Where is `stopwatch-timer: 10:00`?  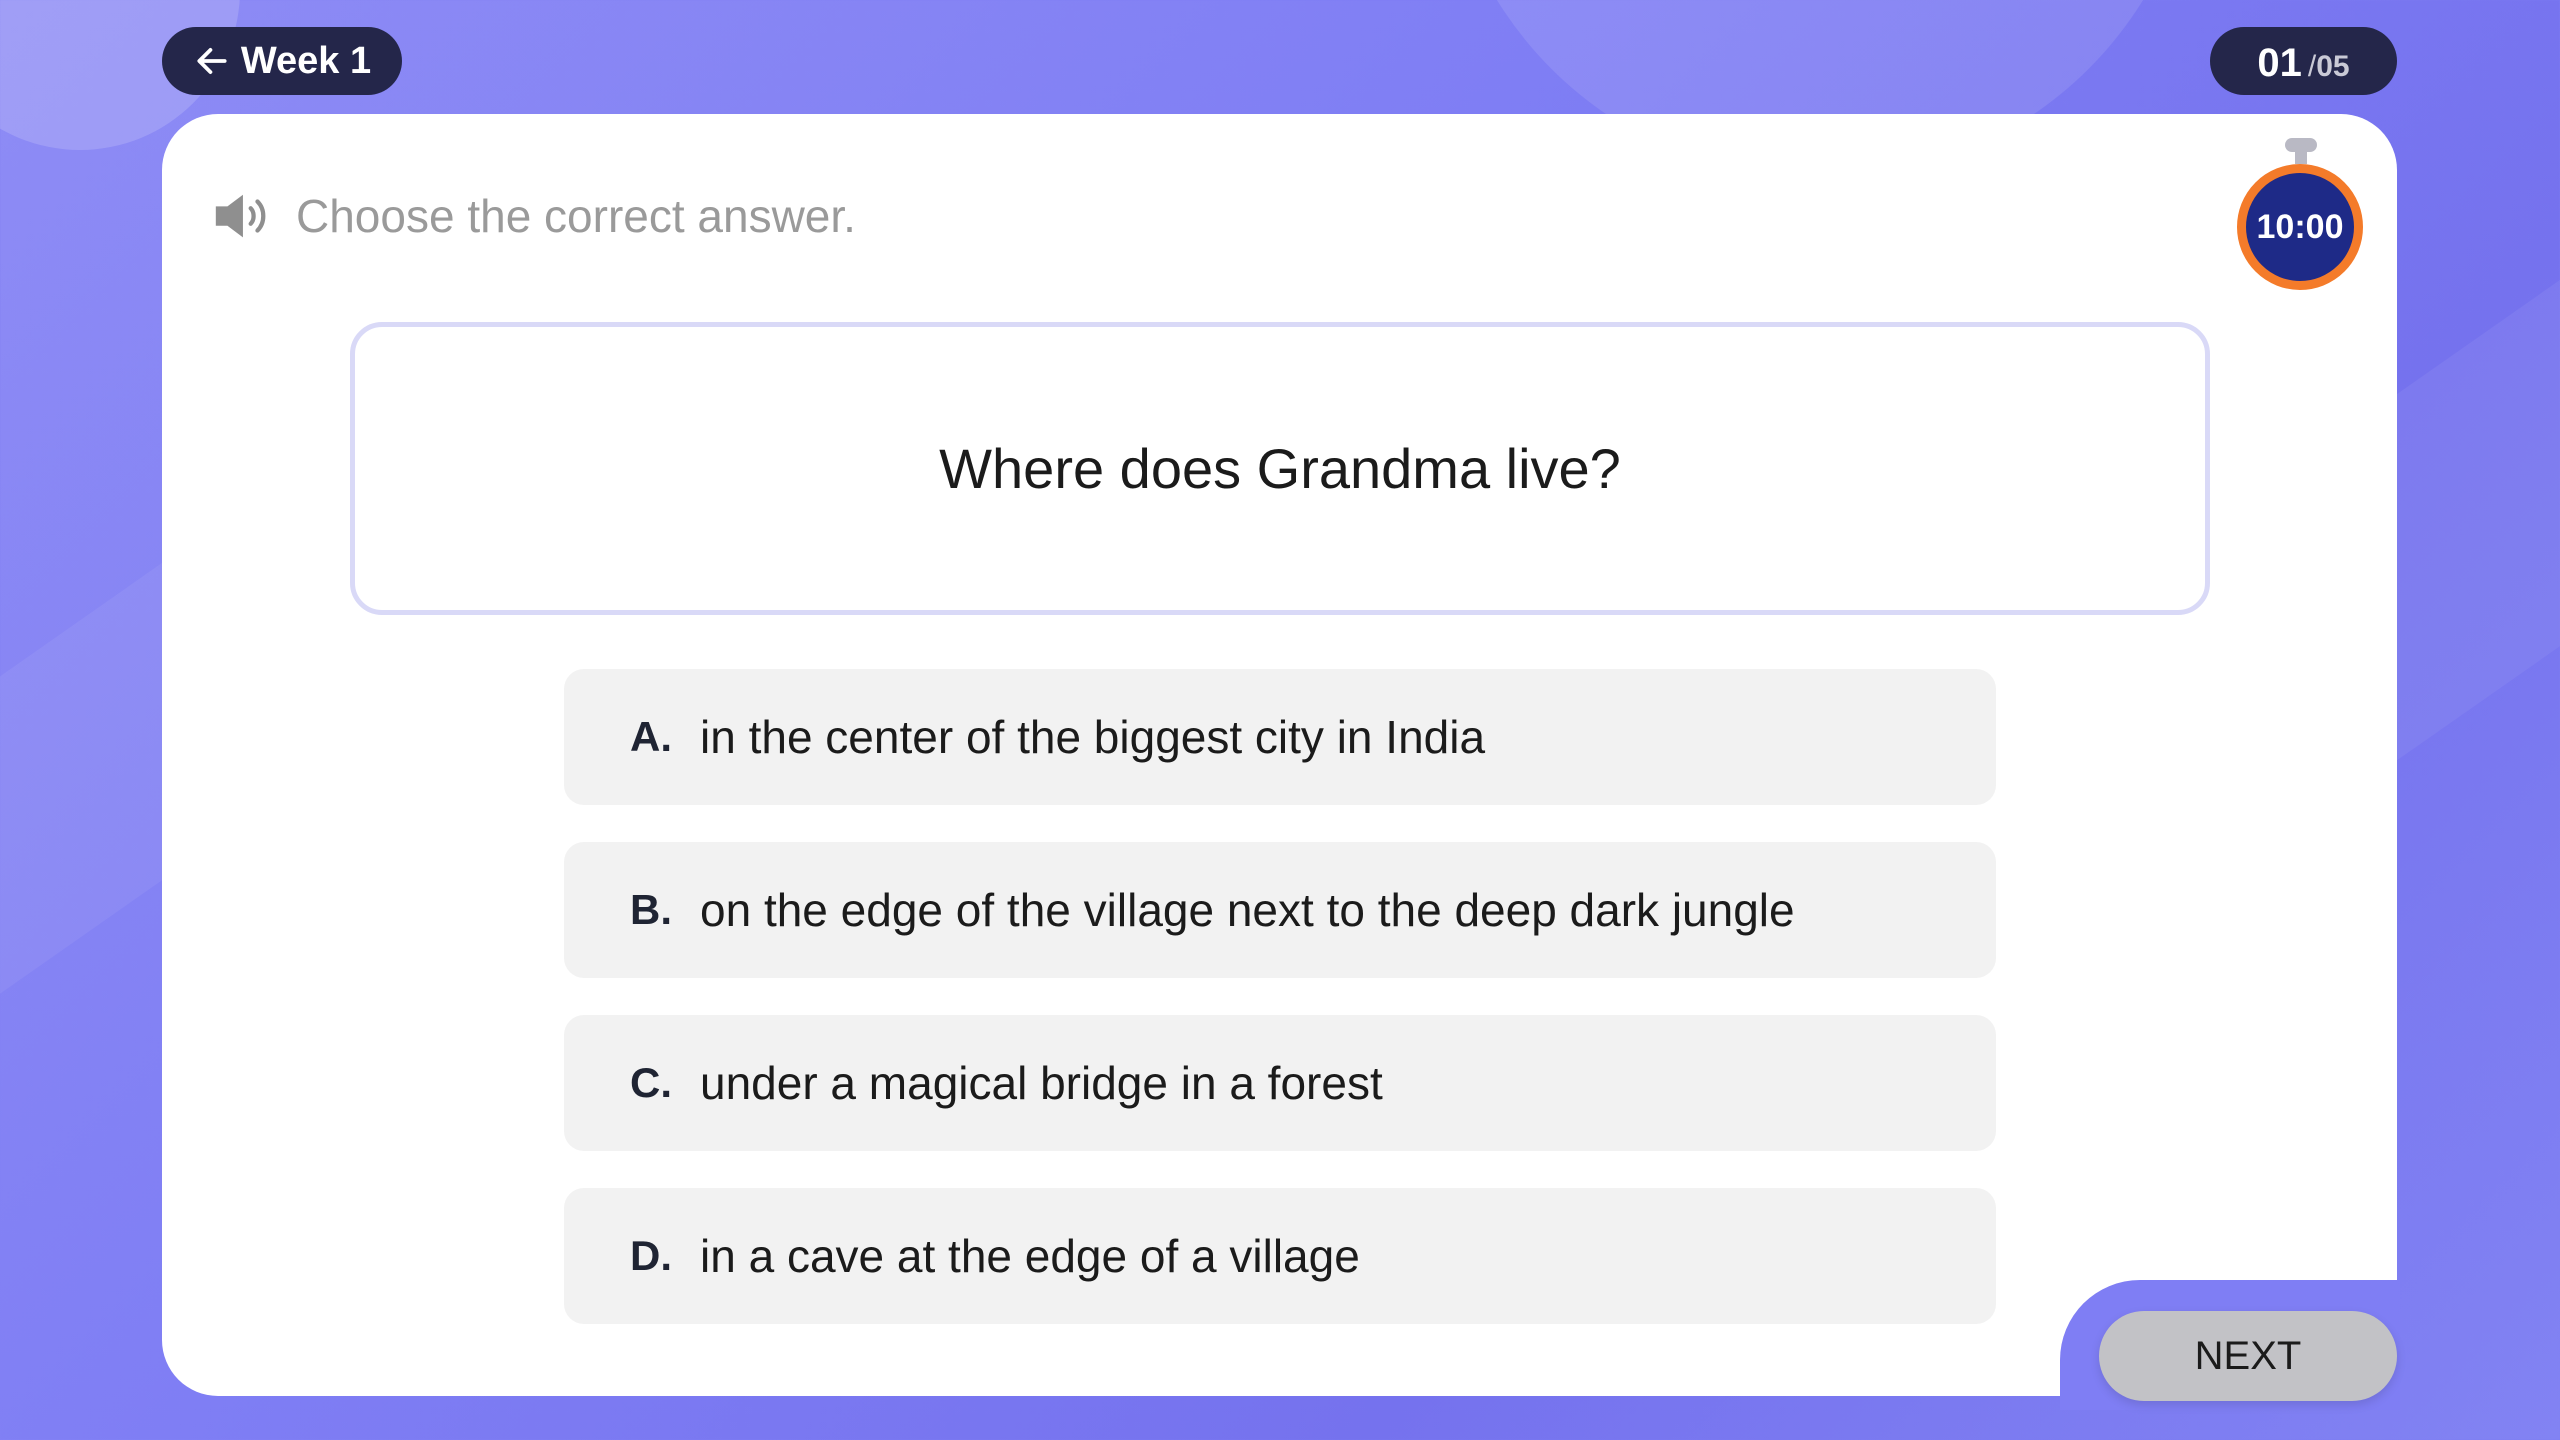 stopwatch-timer: 10:00 is located at coordinates (2300, 214).